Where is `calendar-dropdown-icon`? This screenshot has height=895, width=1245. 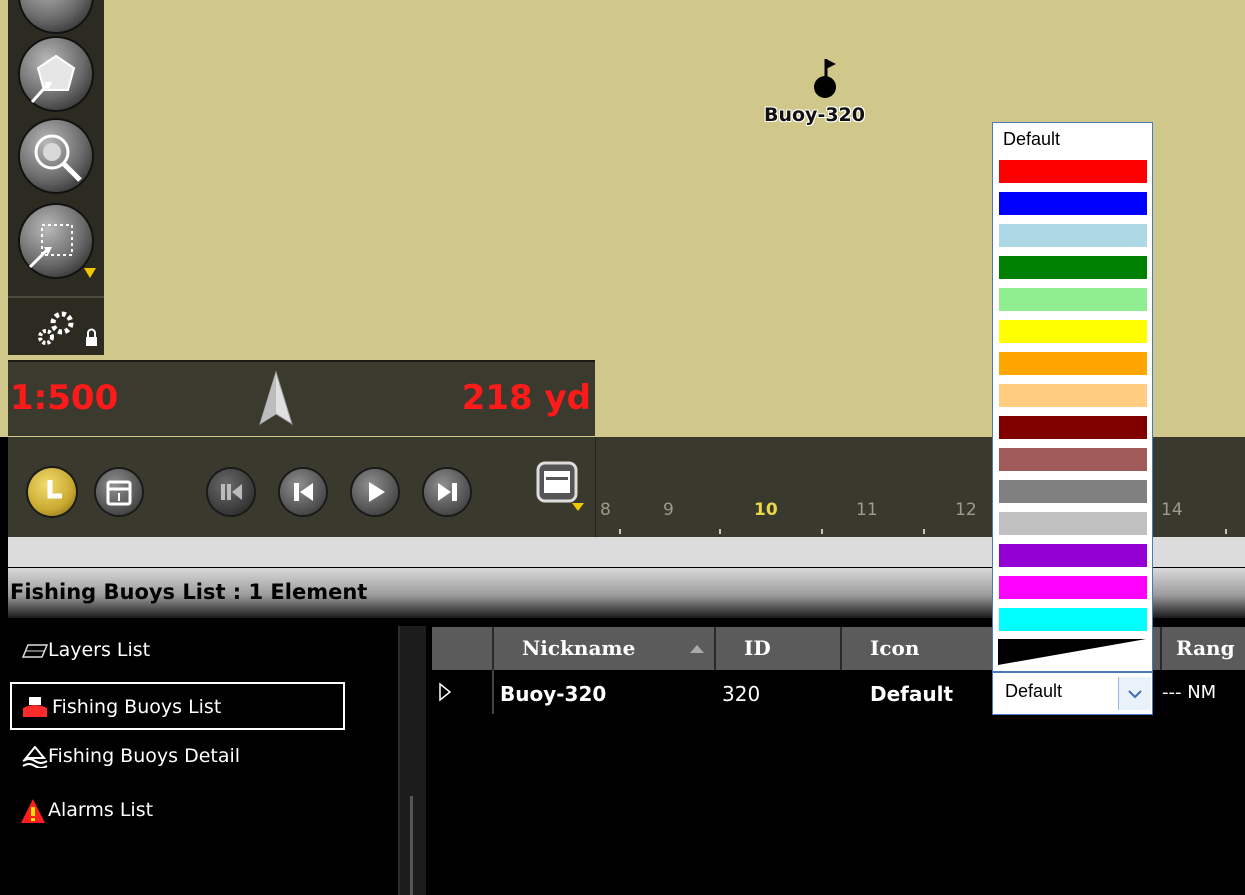
calendar-dropdown-icon is located at coordinates (560, 486).